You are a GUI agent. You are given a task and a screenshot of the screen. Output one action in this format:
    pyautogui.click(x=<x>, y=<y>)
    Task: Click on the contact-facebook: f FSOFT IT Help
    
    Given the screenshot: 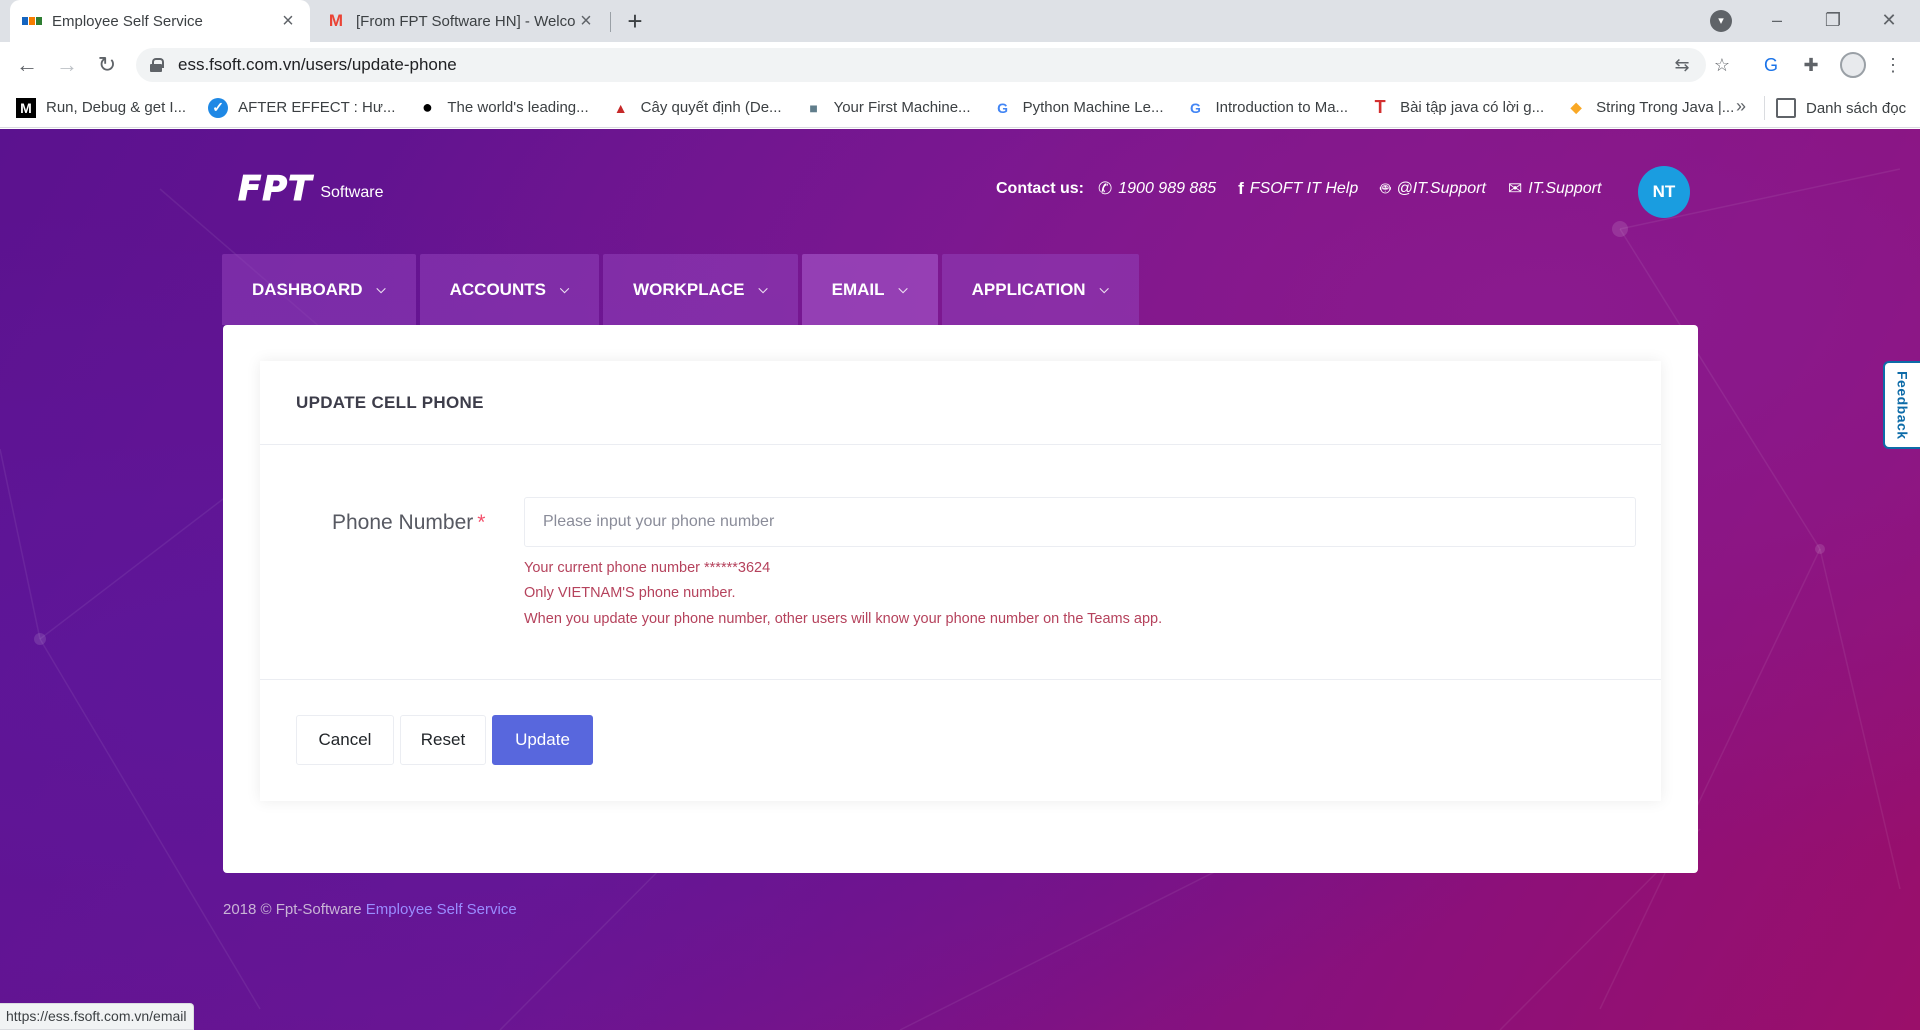 What is the action you would take?
    pyautogui.click(x=1298, y=189)
    